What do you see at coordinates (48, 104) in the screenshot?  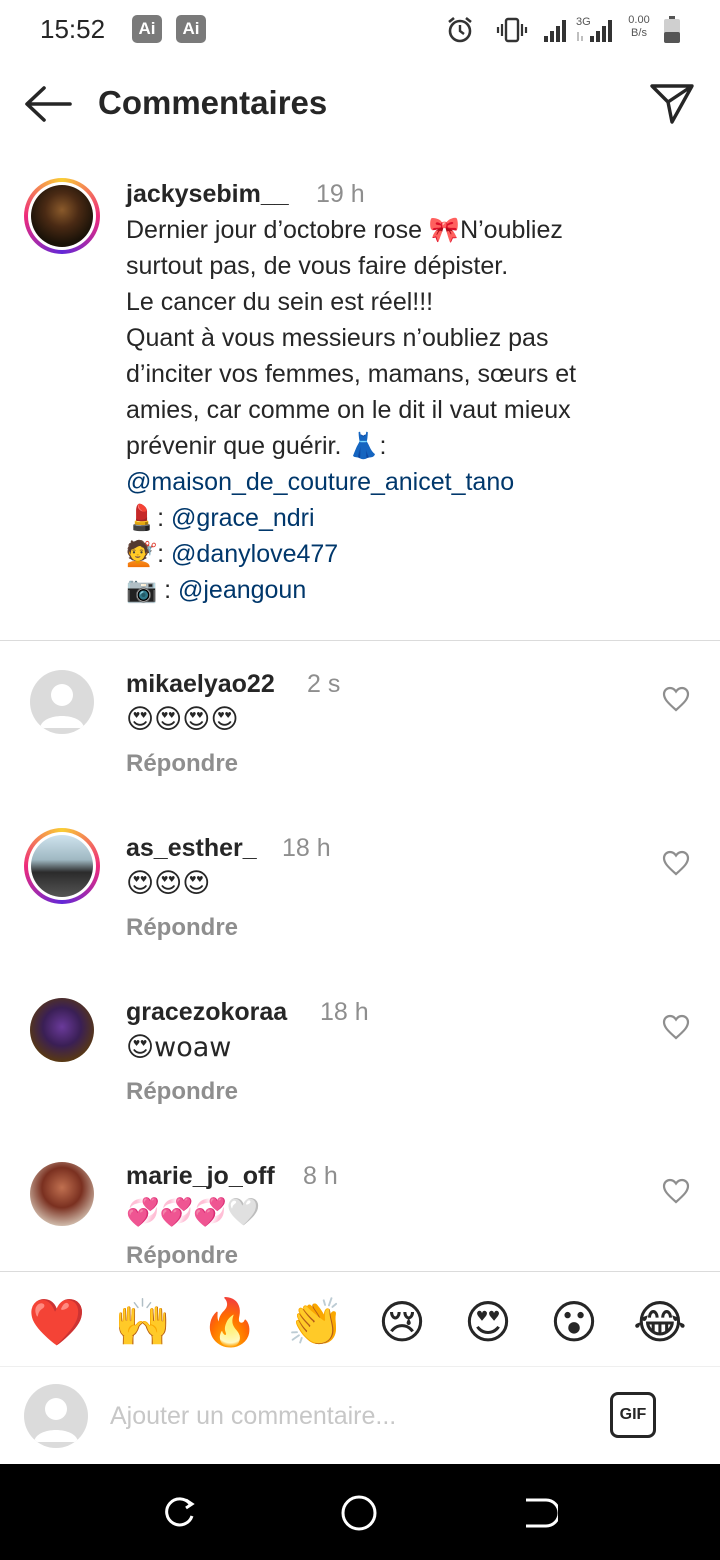 I see `arrow-left-icon` at bounding box center [48, 104].